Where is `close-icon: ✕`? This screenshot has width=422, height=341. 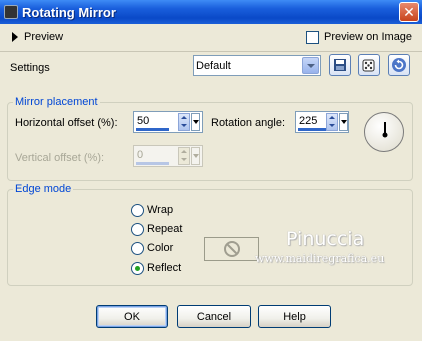 close-icon: ✕ is located at coordinates (409, 11).